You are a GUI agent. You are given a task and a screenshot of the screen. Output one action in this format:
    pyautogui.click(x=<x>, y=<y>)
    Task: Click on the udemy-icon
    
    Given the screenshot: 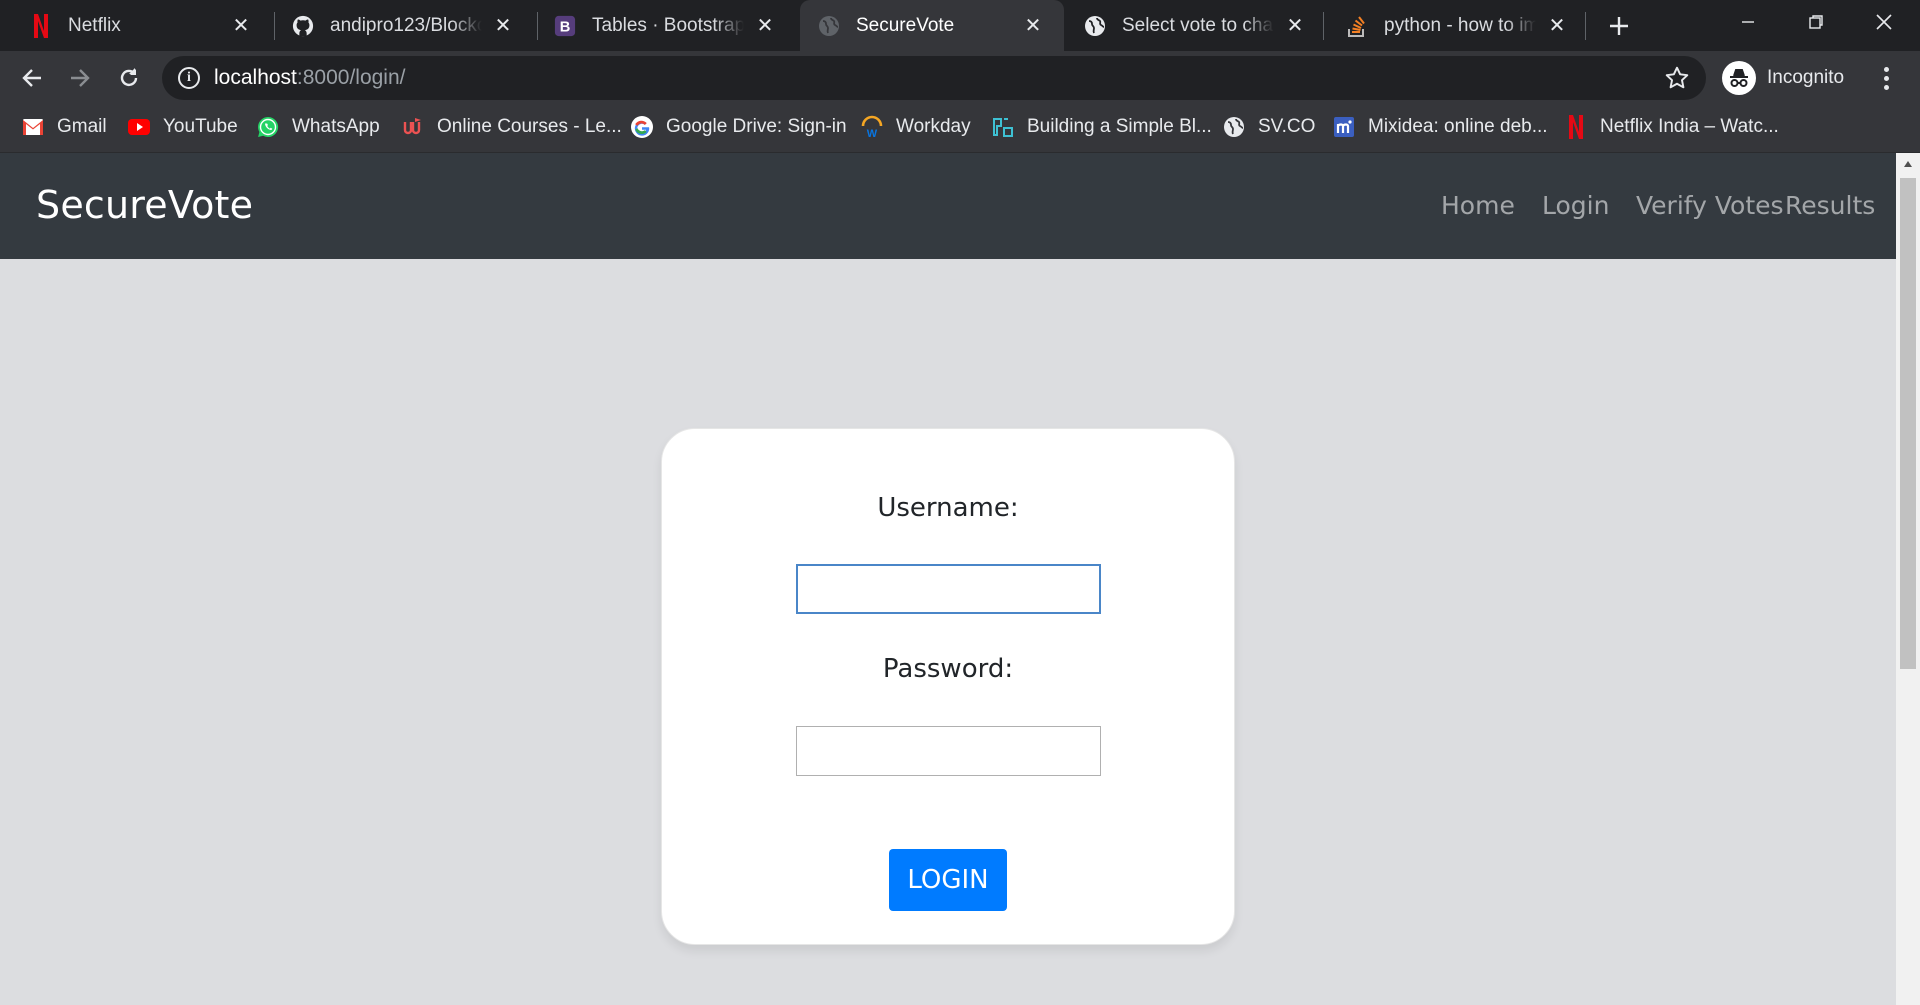 What is the action you would take?
    pyautogui.click(x=413, y=127)
    